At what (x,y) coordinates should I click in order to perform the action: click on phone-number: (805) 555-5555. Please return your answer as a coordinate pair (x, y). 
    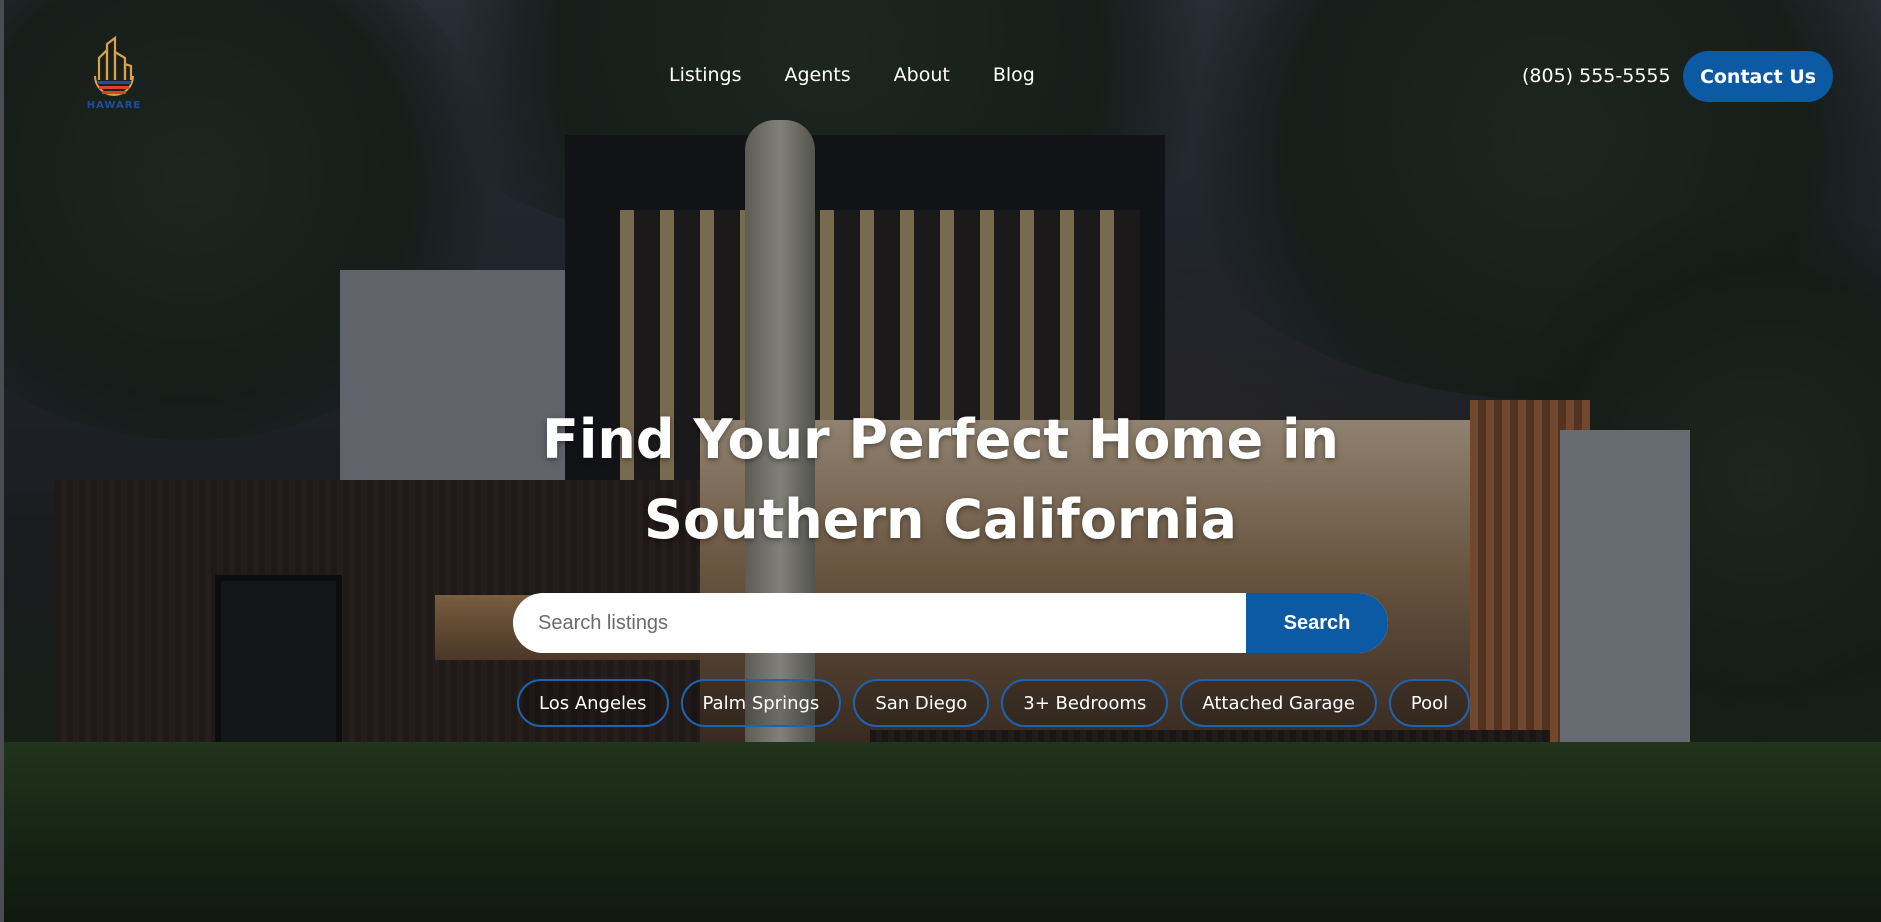
    Looking at the image, I should click on (1596, 76).